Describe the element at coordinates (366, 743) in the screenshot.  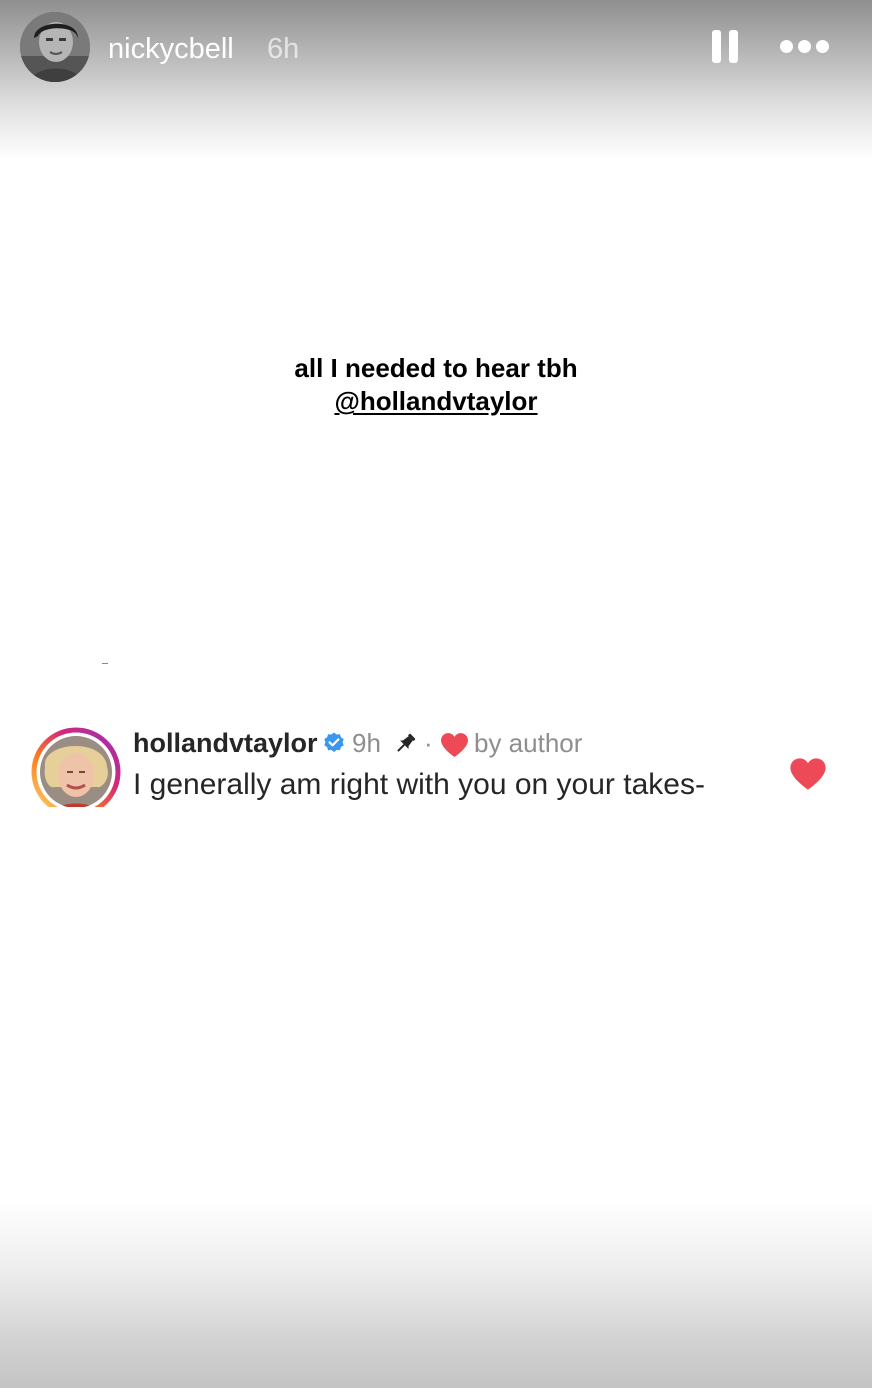
I see `comment-timestamp: 9h` at that location.